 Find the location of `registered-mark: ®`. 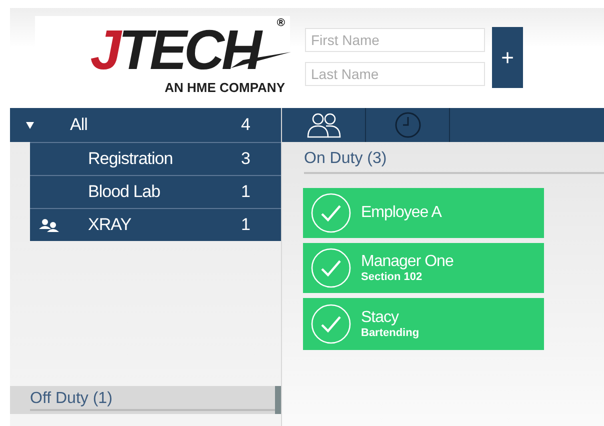

registered-mark: ® is located at coordinates (280, 23).